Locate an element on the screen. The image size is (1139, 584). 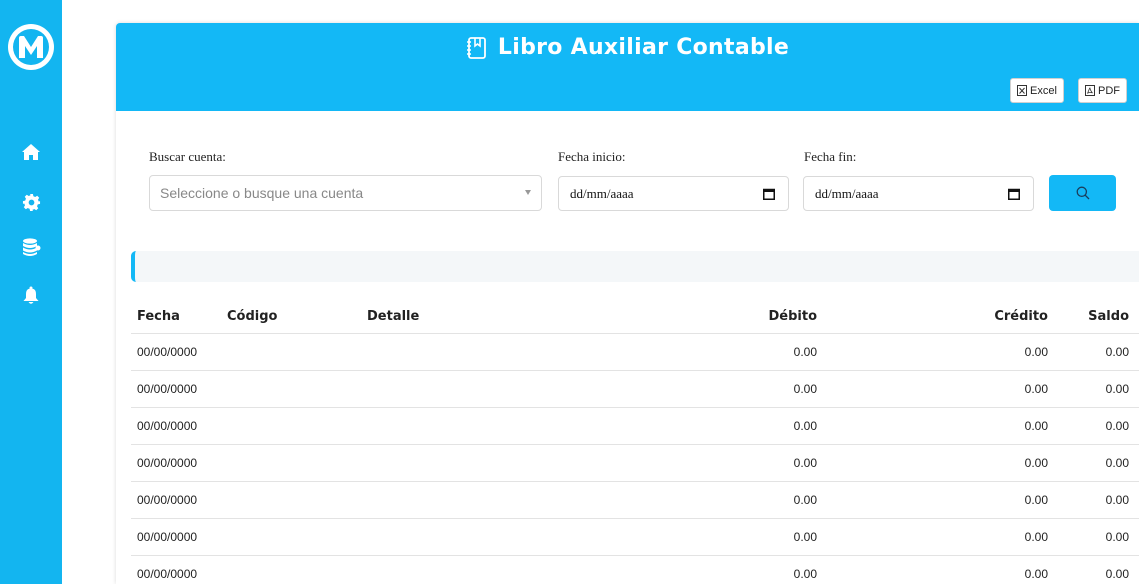
home-icon is located at coordinates (31, 152).